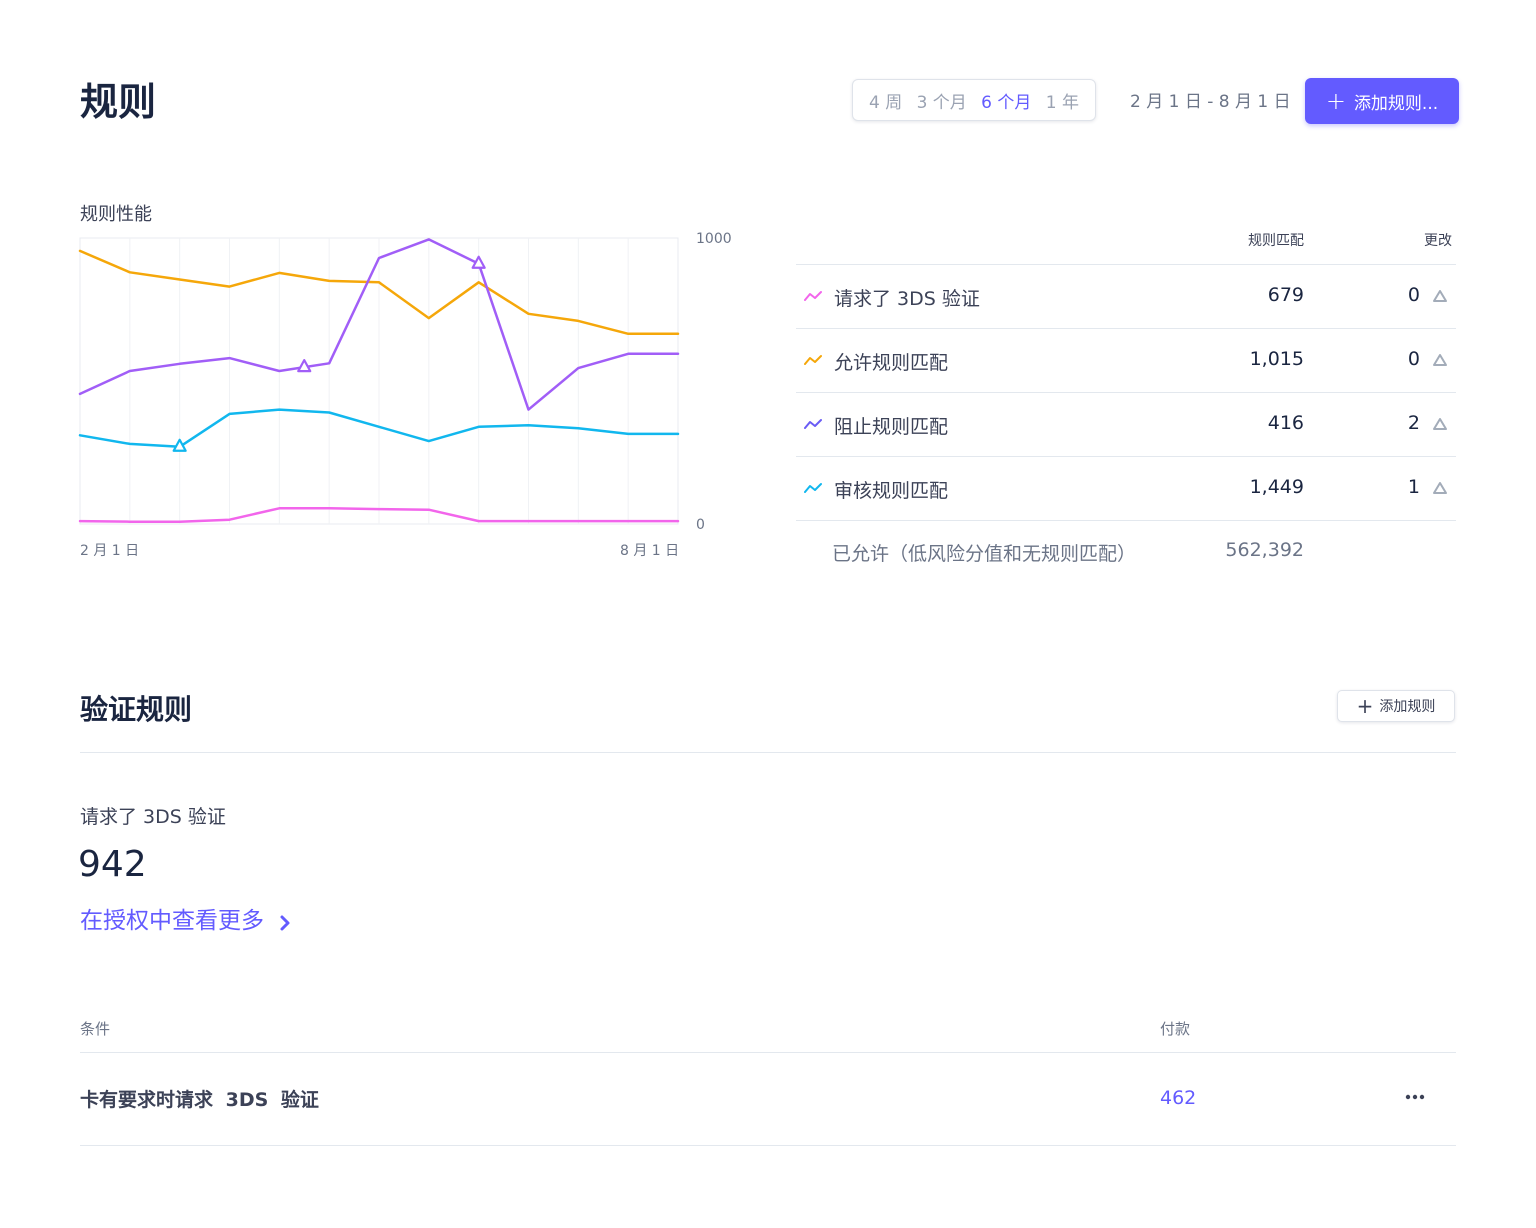 This screenshot has width=1536, height=1228. Describe the element at coordinates (885, 100) in the screenshot. I see `range-option-4-weeks: 4 周` at that location.